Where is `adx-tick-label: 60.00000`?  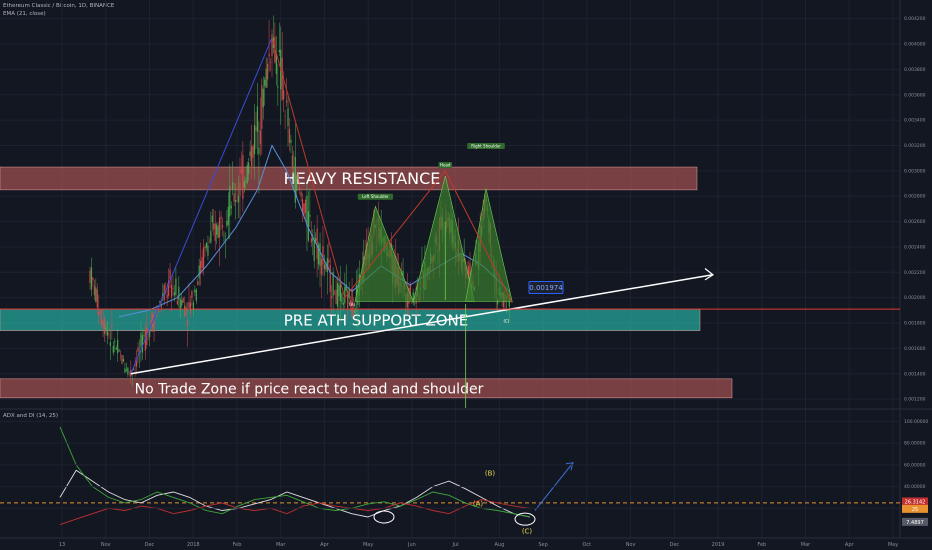 adx-tick-label: 60.00000 is located at coordinates (915, 465).